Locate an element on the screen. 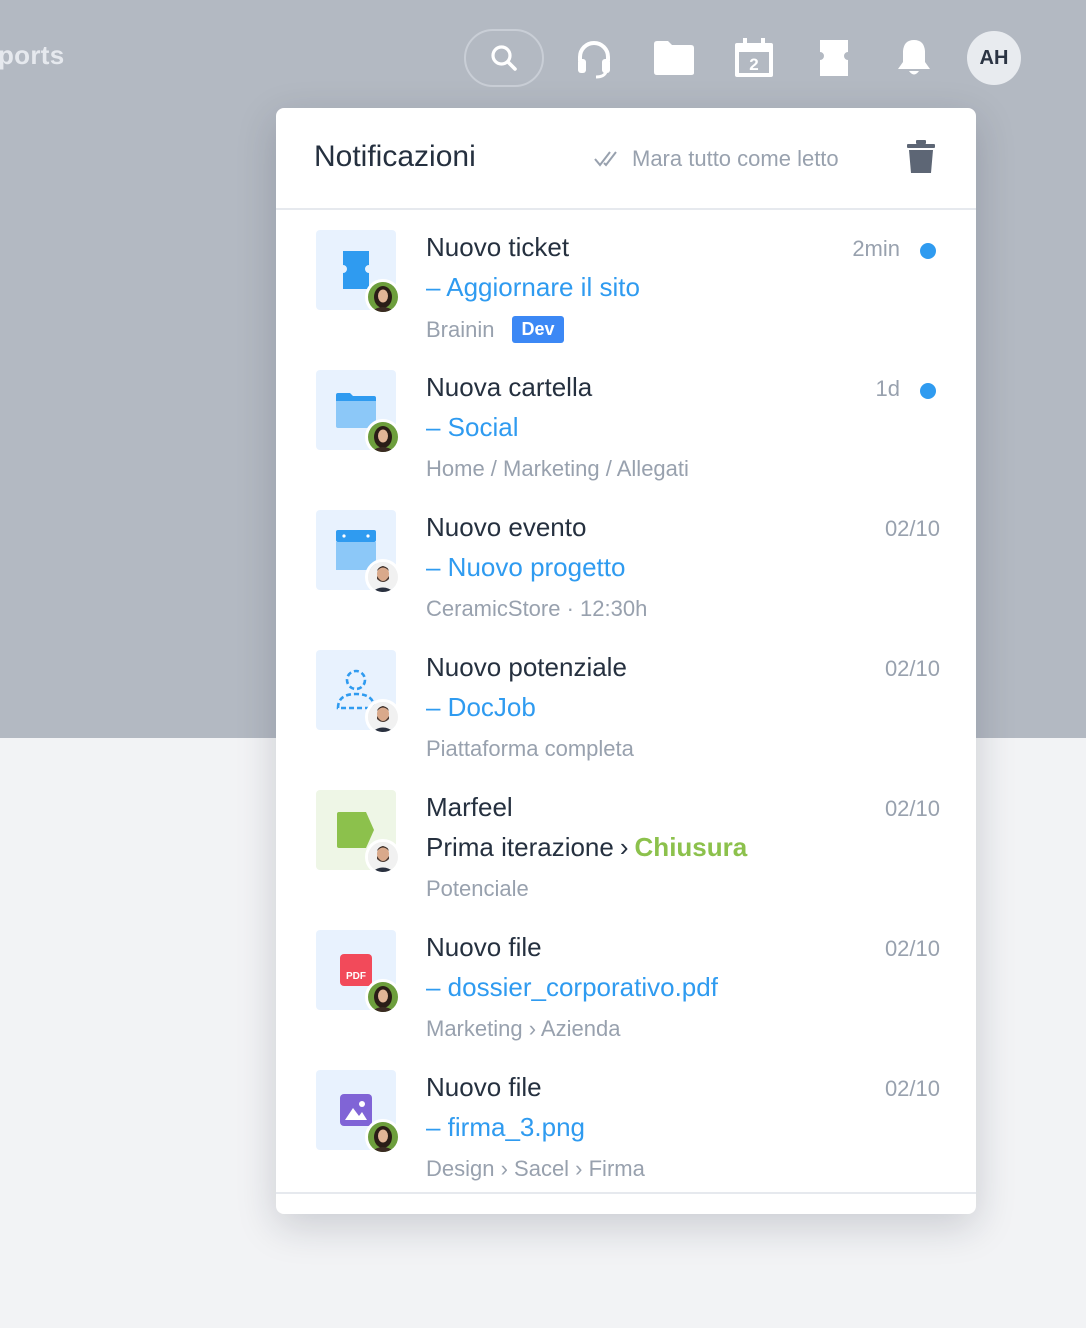  notification-title: Marfeel is located at coordinates (469, 807).